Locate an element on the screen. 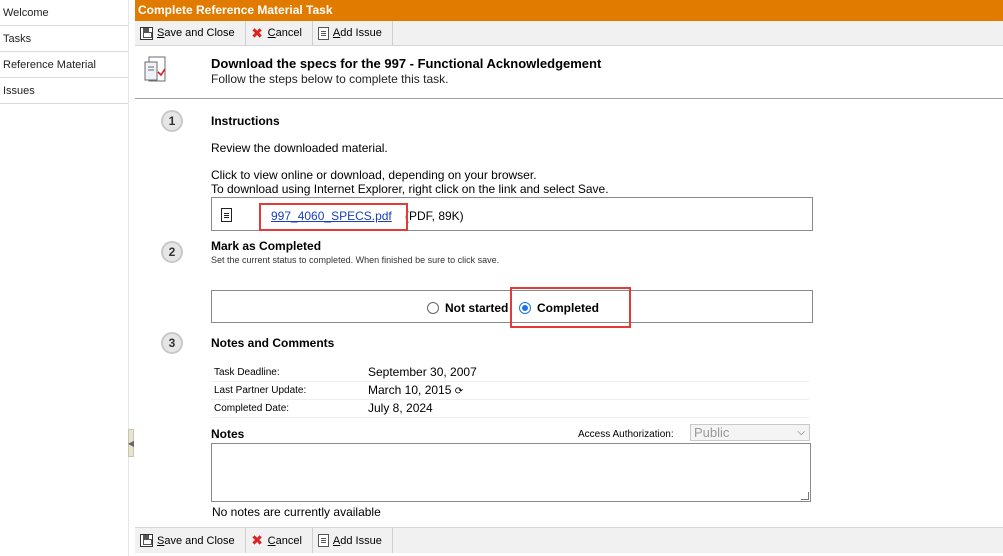  status-not-started-option: Not started is located at coordinates (467, 308).